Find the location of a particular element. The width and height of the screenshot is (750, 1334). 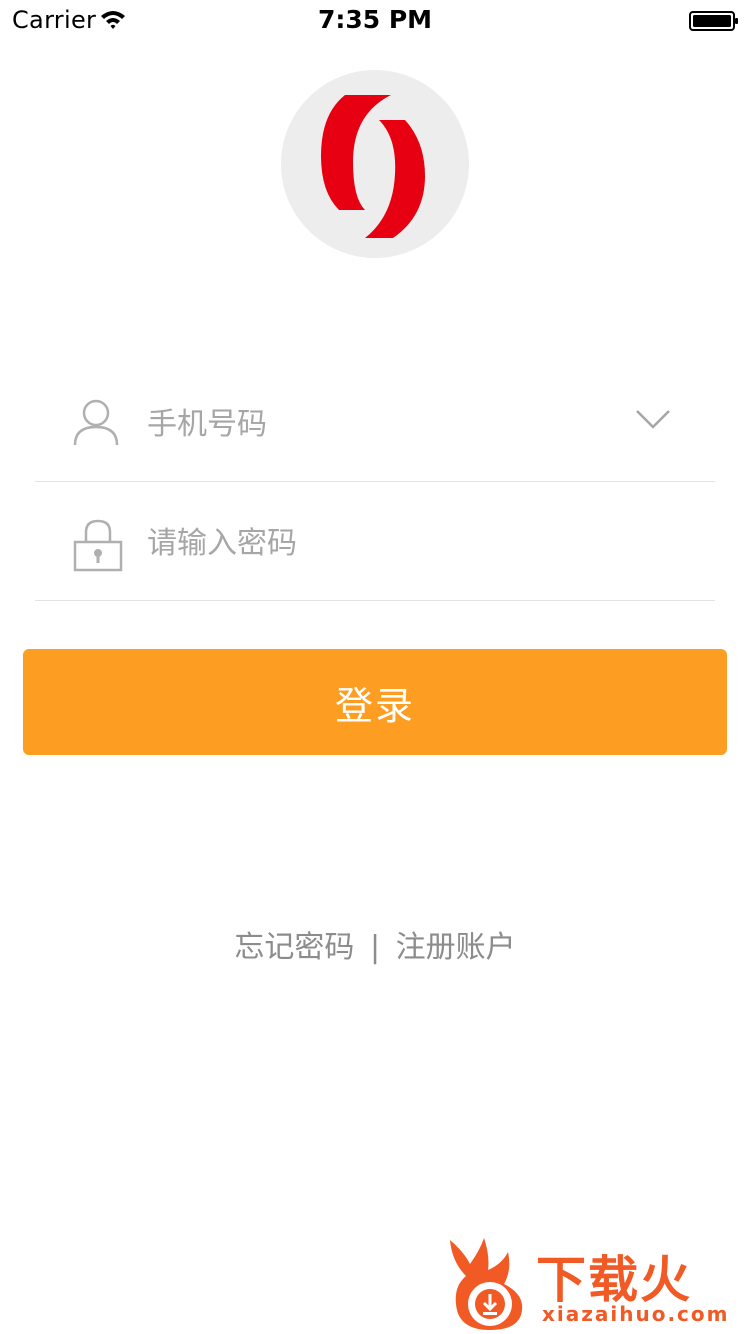

flame-logo-icon is located at coordinates (486, 1284).